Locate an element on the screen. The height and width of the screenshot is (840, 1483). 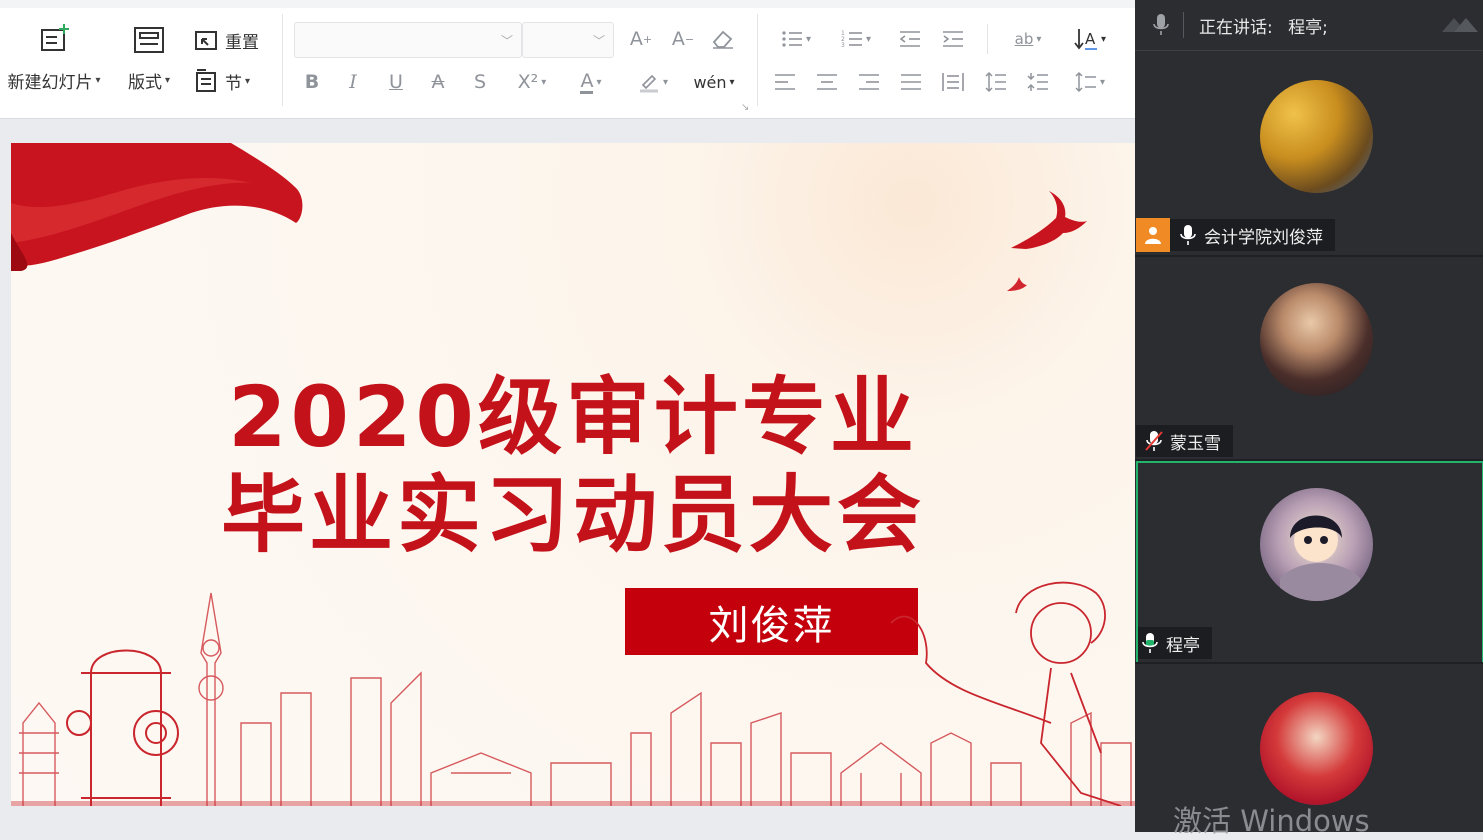
microphone-muted-icon is located at coordinates (1154, 441).